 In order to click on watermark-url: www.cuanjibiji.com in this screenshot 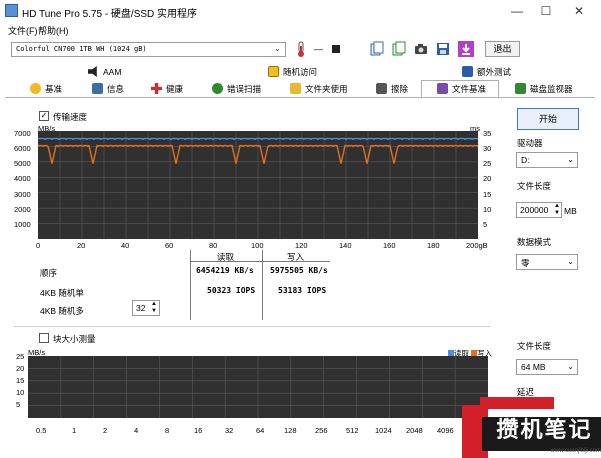, I will do `click(575, 451)`.